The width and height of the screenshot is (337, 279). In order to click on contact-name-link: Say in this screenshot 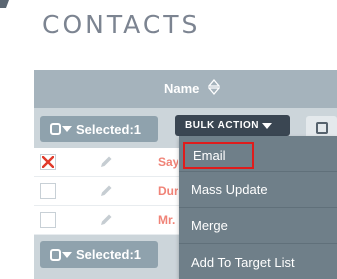, I will do `click(168, 162)`.